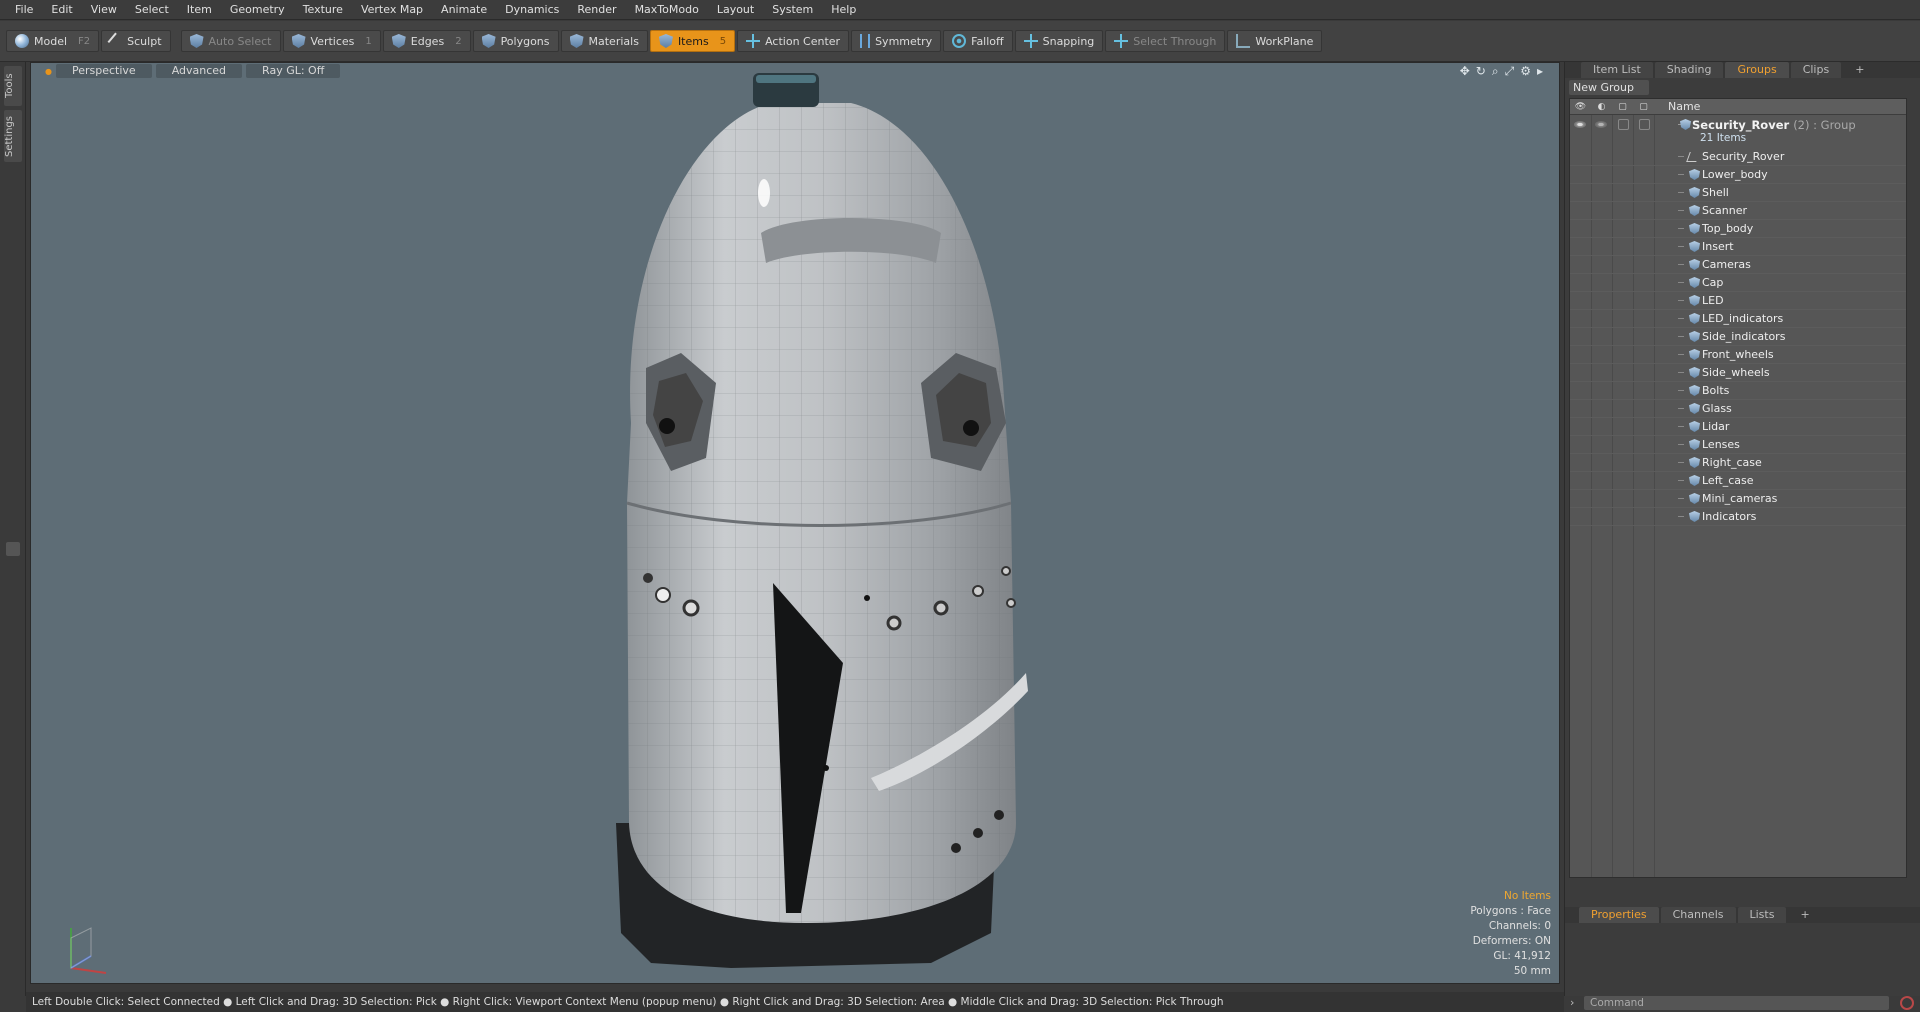  Describe the element at coordinates (13, 549) in the screenshot. I see `panel-toggle-icon` at that location.